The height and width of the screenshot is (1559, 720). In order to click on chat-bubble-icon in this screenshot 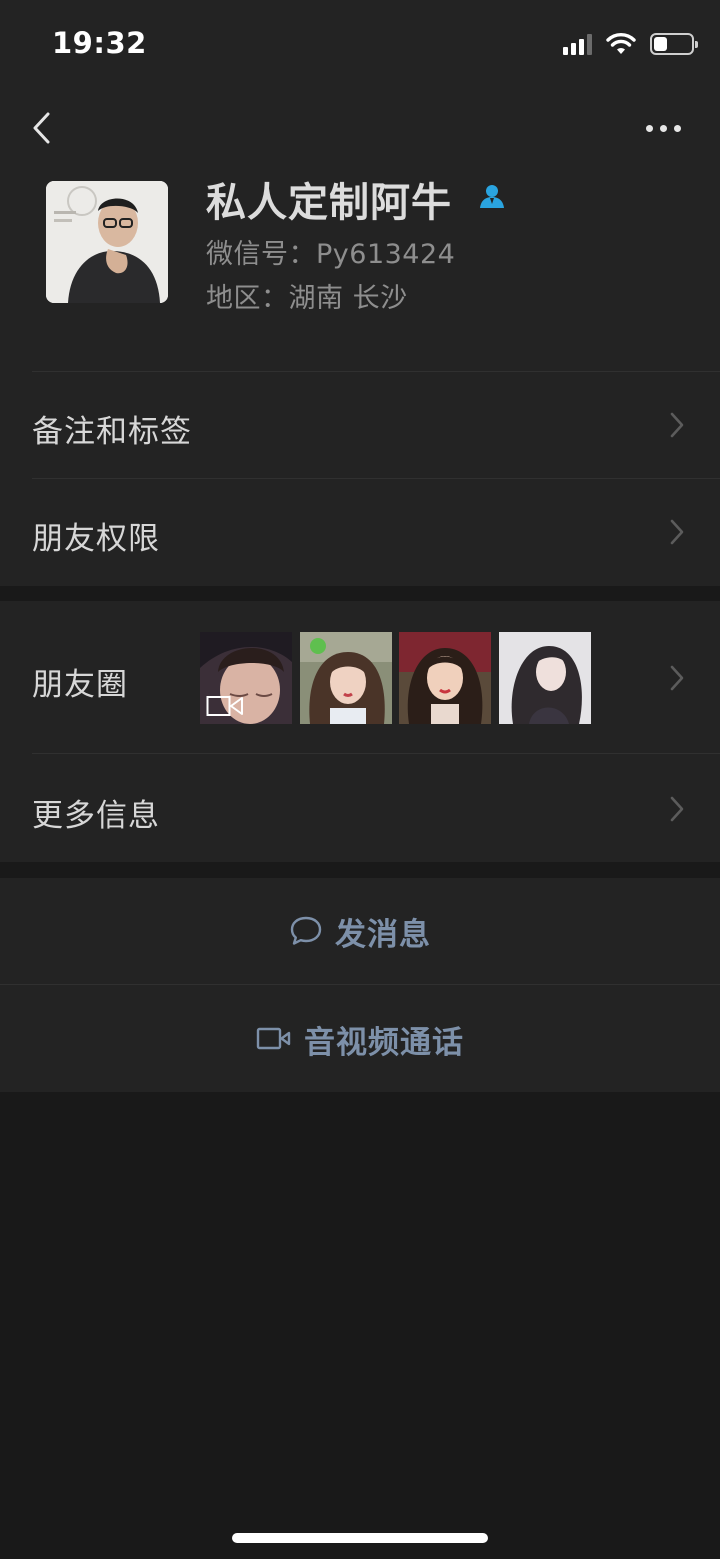, I will do `click(306, 930)`.